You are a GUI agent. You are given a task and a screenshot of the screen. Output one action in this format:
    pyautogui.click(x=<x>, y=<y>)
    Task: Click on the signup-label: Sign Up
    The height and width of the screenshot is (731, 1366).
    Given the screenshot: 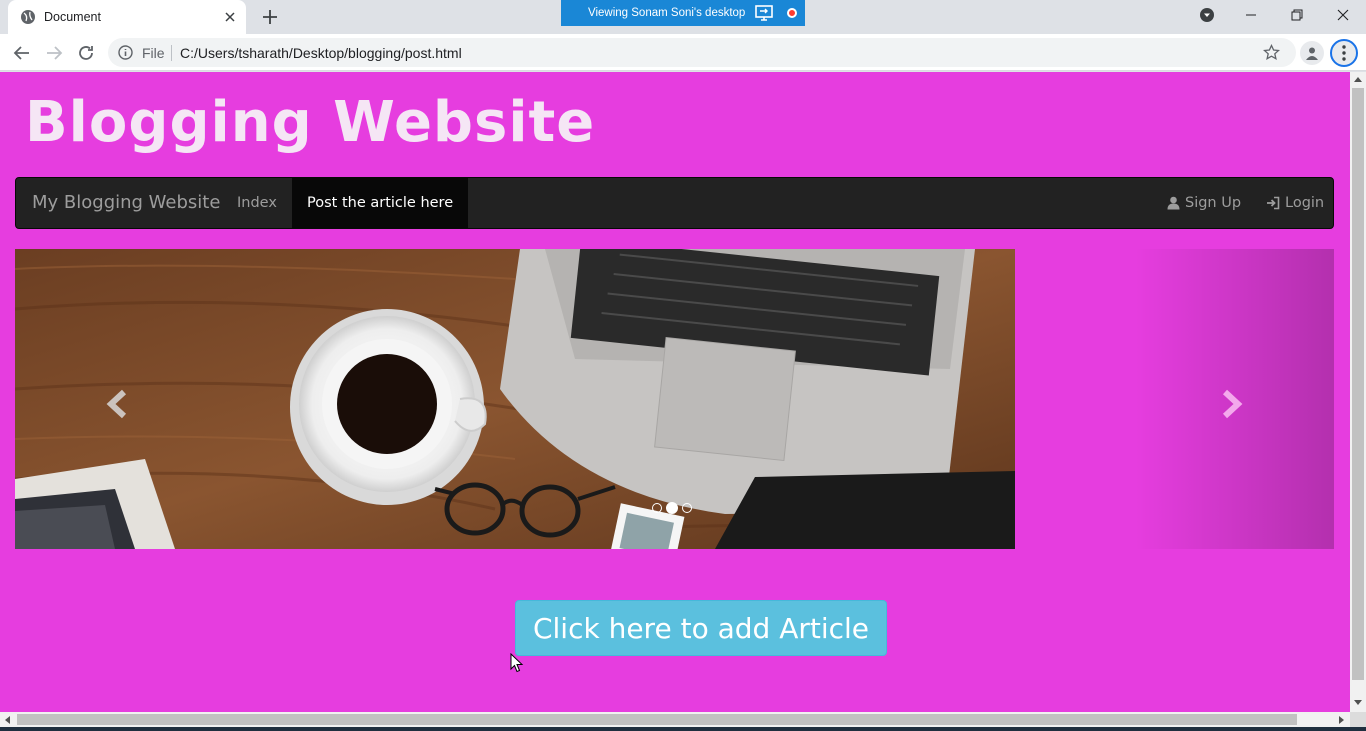 What is the action you would take?
    pyautogui.click(x=1213, y=203)
    